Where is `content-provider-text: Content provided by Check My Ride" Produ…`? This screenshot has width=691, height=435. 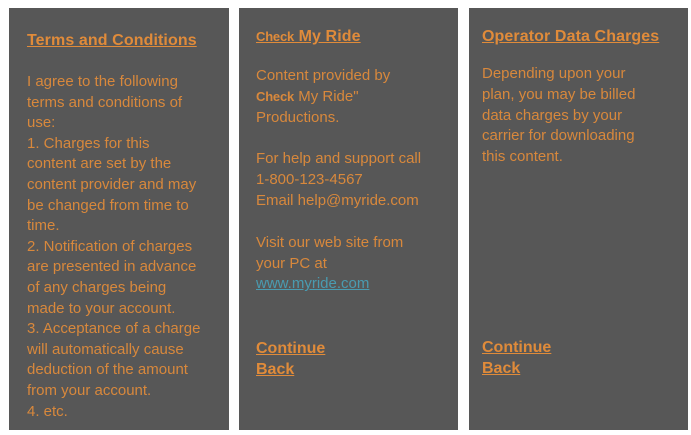
content-provider-text: Content provided by Check My Ride" Produ… is located at coordinates (357, 97).